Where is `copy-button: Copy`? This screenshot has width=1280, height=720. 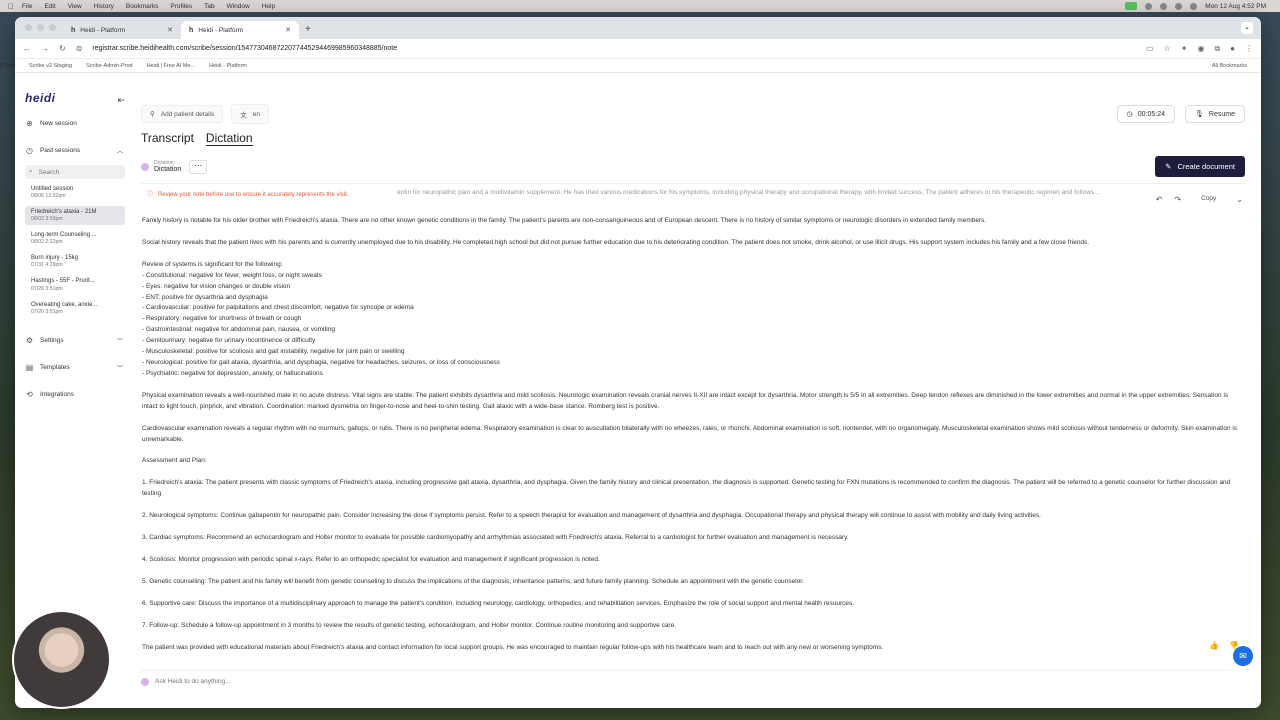
copy-button: Copy is located at coordinates (1208, 199).